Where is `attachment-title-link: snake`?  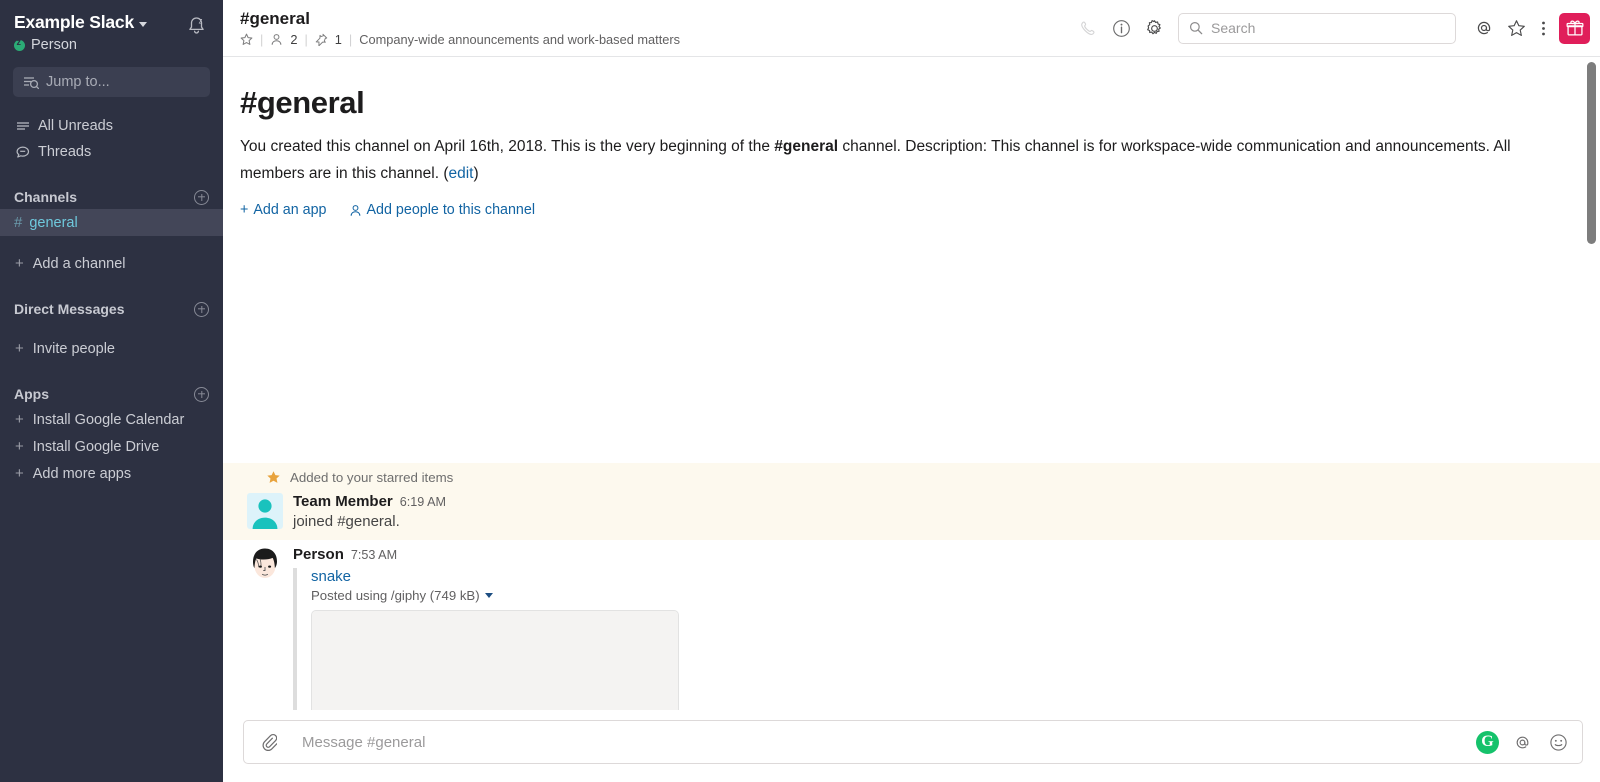 attachment-title-link: snake is located at coordinates (947, 576).